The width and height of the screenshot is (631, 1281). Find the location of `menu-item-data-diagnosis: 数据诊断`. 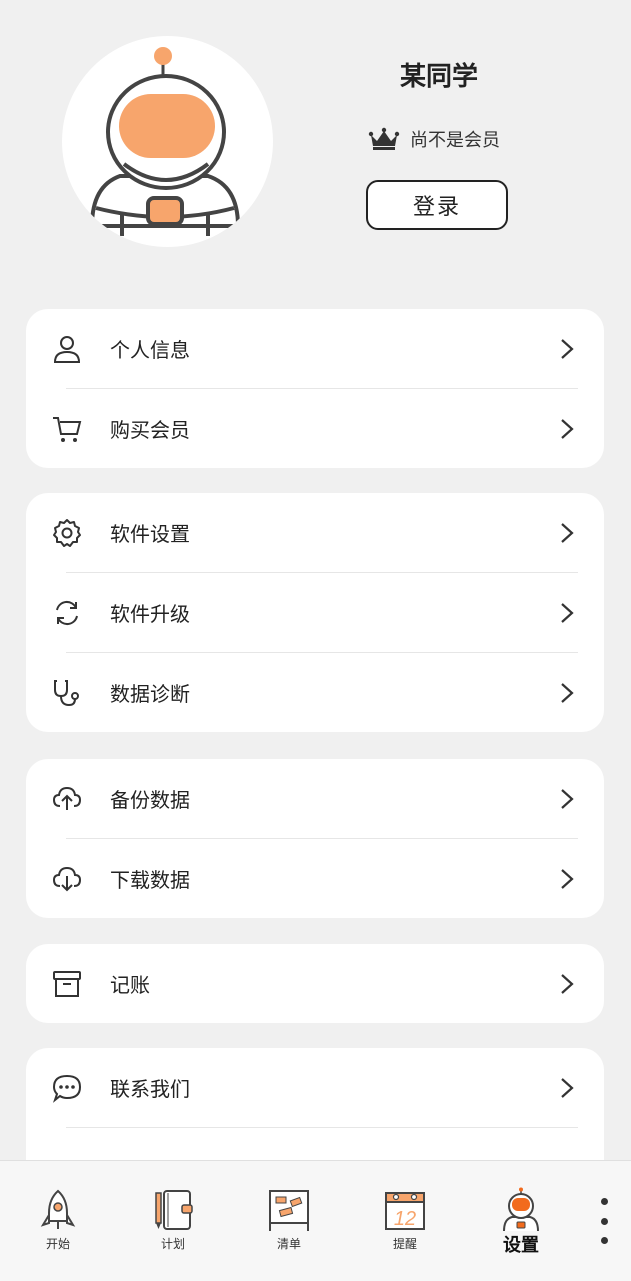

menu-item-data-diagnosis: 数据诊断 is located at coordinates (315, 692).